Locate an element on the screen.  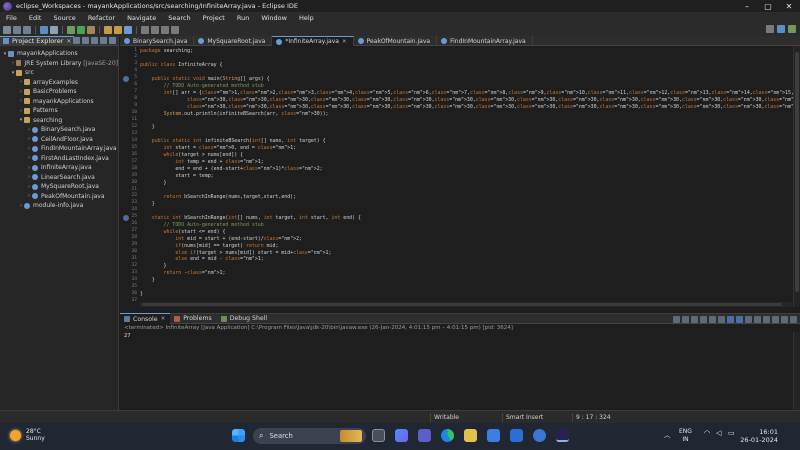
tree-item: › BinarySearch.java is located at coordinates (59, 130).